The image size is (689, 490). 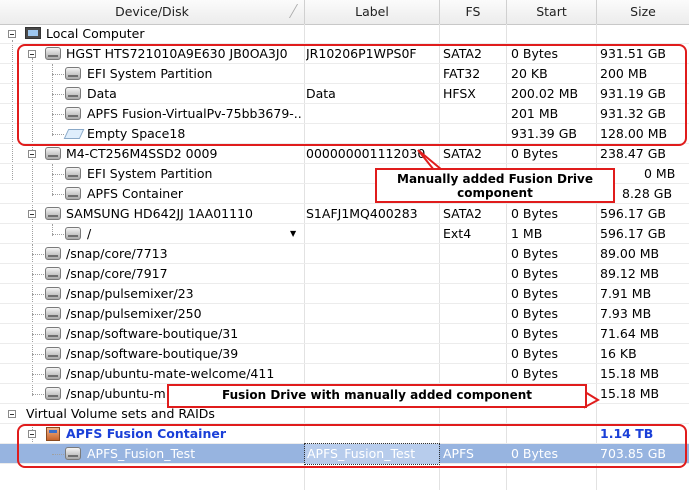 I want to click on row-size: 703.85 GB, so click(x=633, y=453).